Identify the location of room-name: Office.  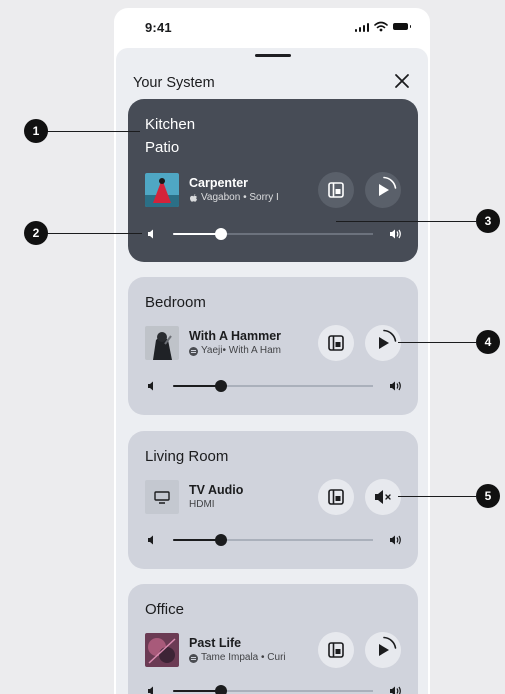
(164, 609).